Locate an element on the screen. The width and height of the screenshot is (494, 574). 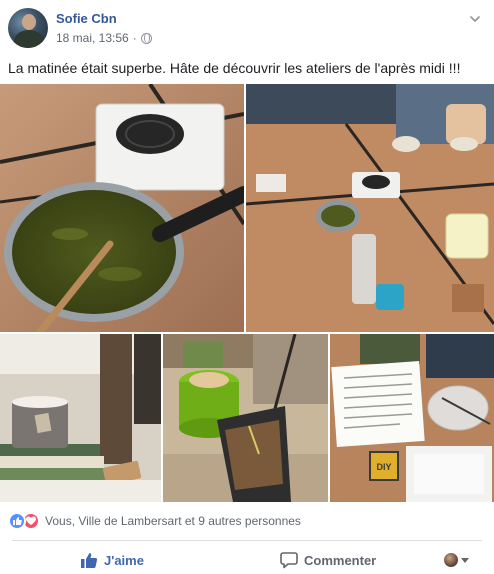
actions-divider is located at coordinates (247, 540).